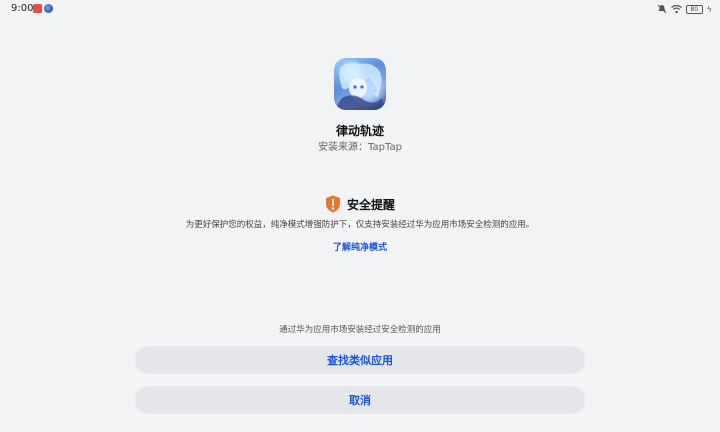 Image resolution: width=720 pixels, height=432 pixels. What do you see at coordinates (694, 9) in the screenshot?
I see `battery-icon: 80` at bounding box center [694, 9].